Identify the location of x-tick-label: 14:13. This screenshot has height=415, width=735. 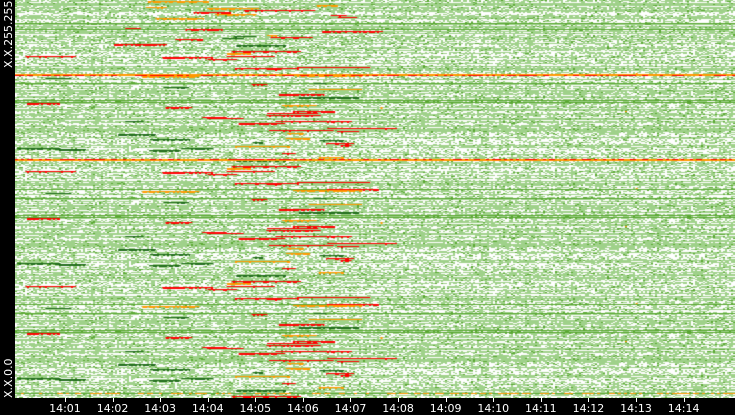
(636, 408).